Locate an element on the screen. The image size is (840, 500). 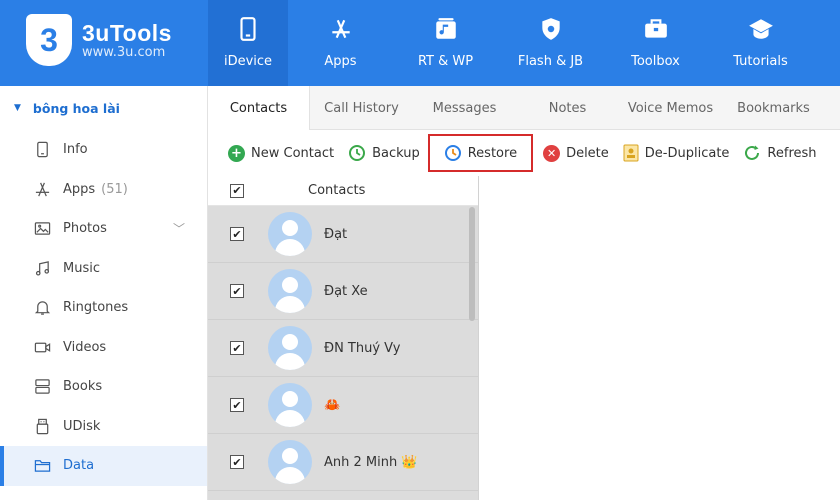
shield-icon is located at coordinates (550, 29).